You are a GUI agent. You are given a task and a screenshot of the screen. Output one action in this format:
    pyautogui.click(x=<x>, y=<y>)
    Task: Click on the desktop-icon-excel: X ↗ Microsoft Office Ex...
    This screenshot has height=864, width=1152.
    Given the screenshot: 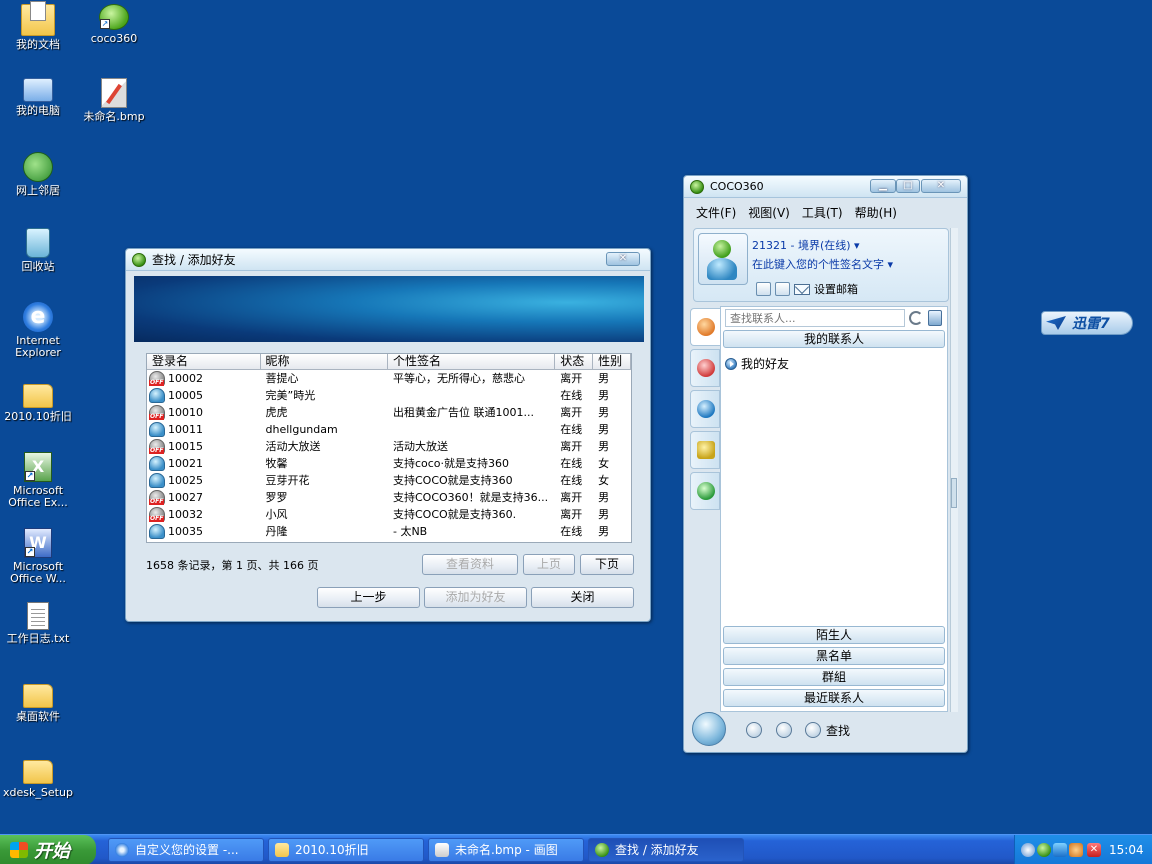 What is the action you would take?
    pyautogui.click(x=38, y=480)
    